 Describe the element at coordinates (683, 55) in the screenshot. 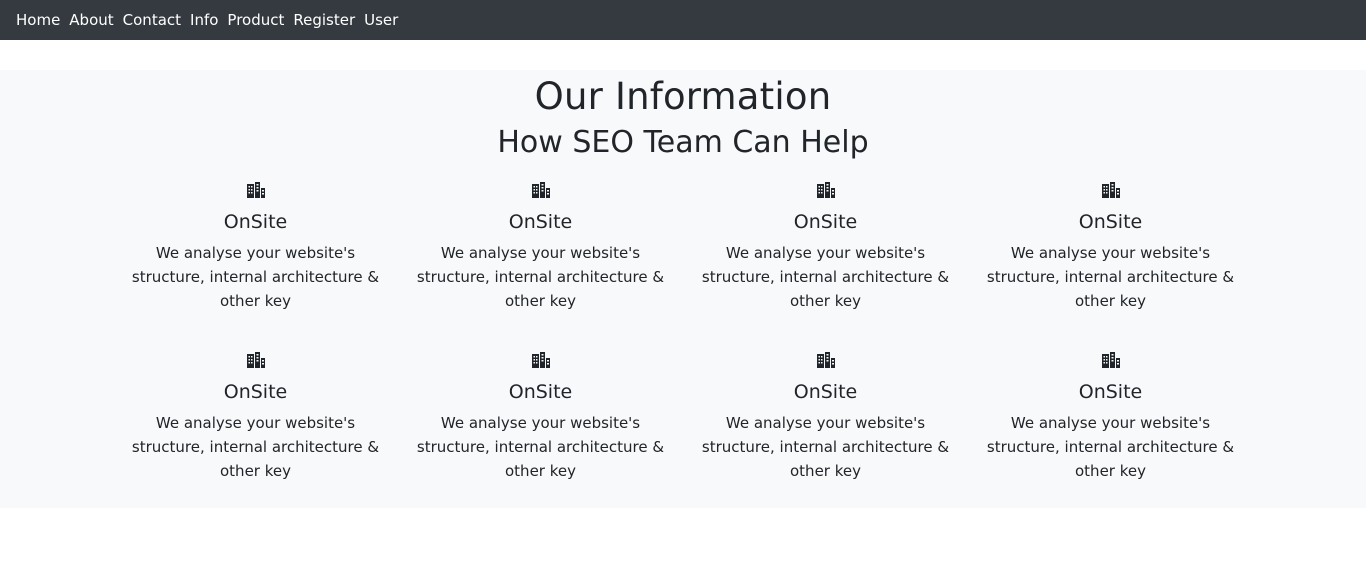

I see `top-spacer` at that location.